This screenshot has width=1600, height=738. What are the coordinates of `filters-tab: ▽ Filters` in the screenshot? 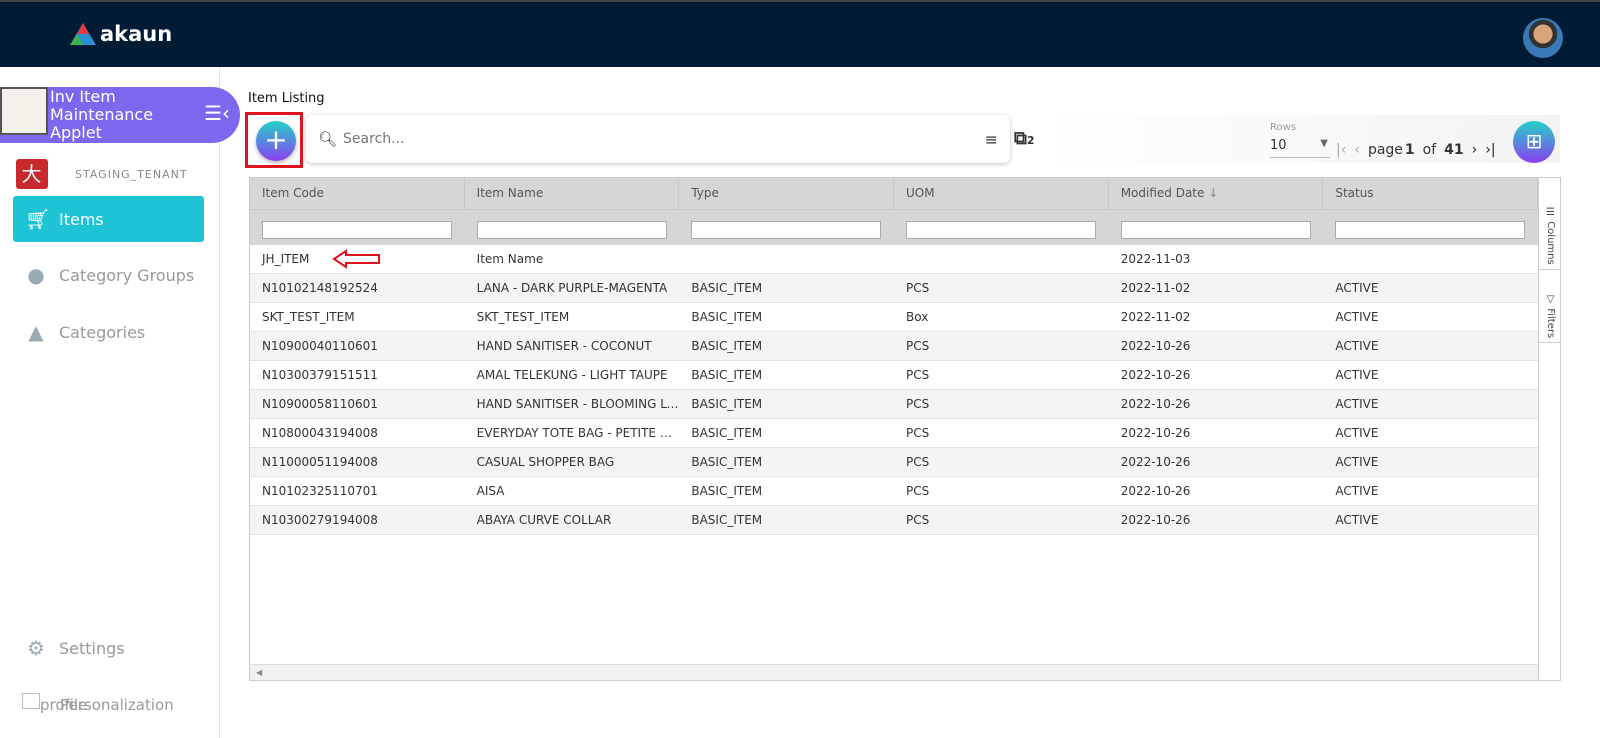 It's located at (1549, 317).